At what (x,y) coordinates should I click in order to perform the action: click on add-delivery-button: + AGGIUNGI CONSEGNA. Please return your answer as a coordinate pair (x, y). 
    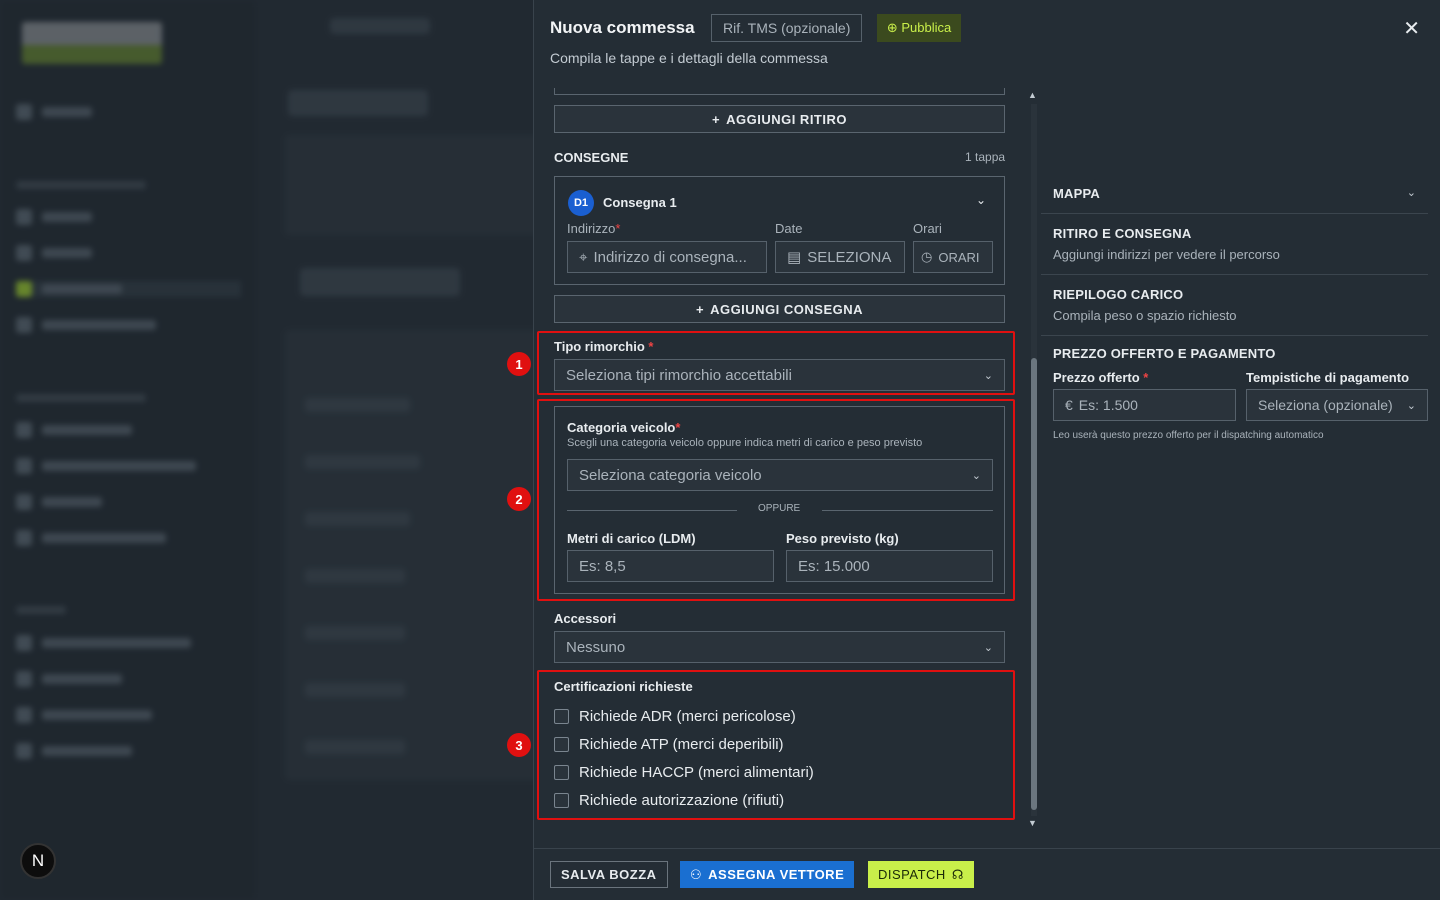
    Looking at the image, I should click on (779, 309).